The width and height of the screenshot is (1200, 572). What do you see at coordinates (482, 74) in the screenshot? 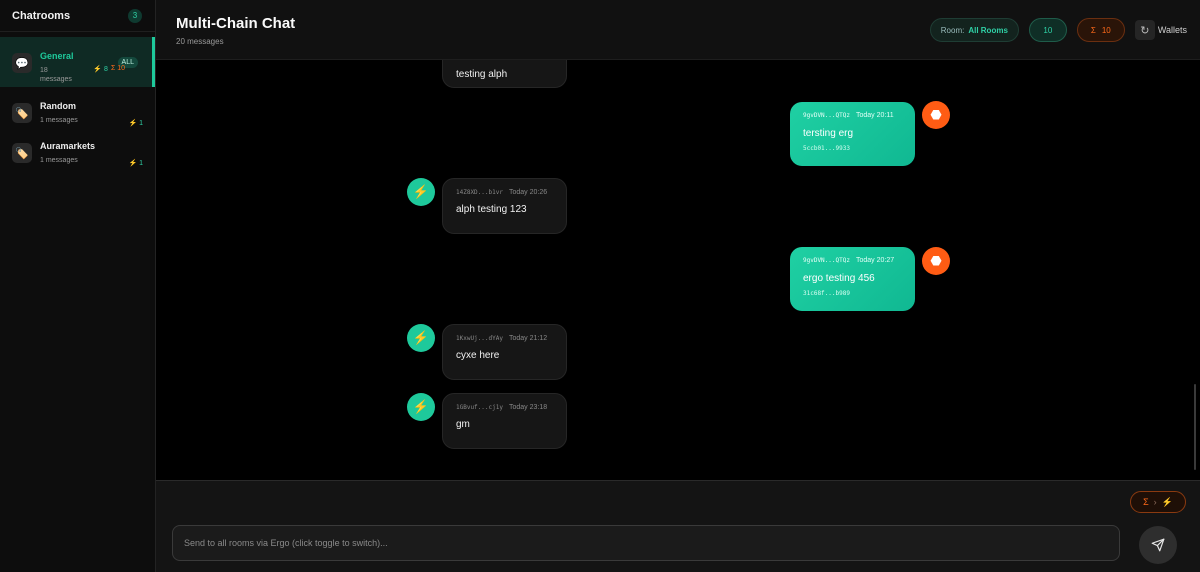
I see `message-text: testing alph` at bounding box center [482, 74].